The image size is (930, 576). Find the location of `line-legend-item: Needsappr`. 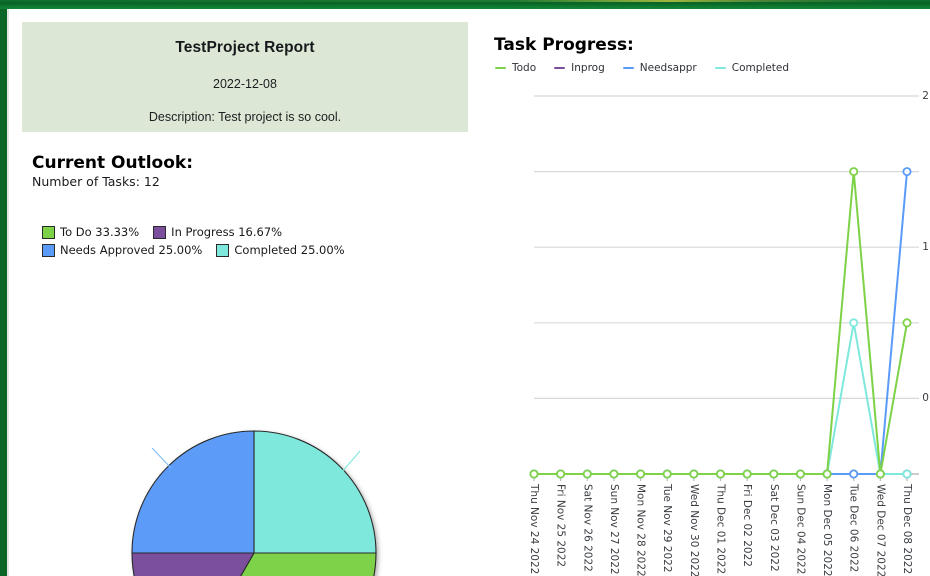

line-legend-item: Needsappr is located at coordinates (659, 68).